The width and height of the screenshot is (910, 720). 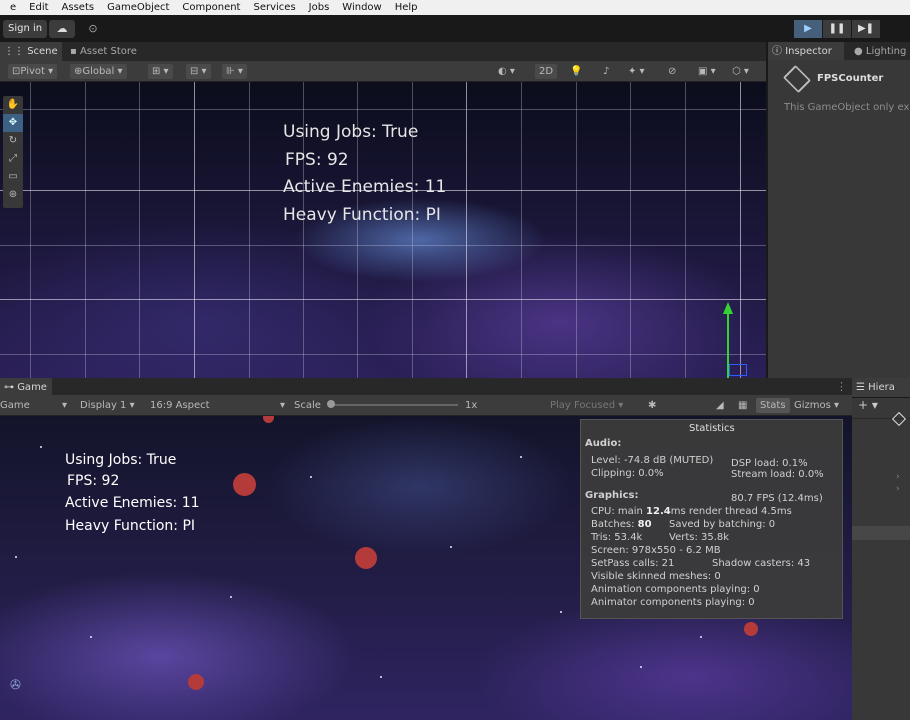 What do you see at coordinates (699, 537) in the screenshot?
I see `stats-verts: Verts: 35.8k` at bounding box center [699, 537].